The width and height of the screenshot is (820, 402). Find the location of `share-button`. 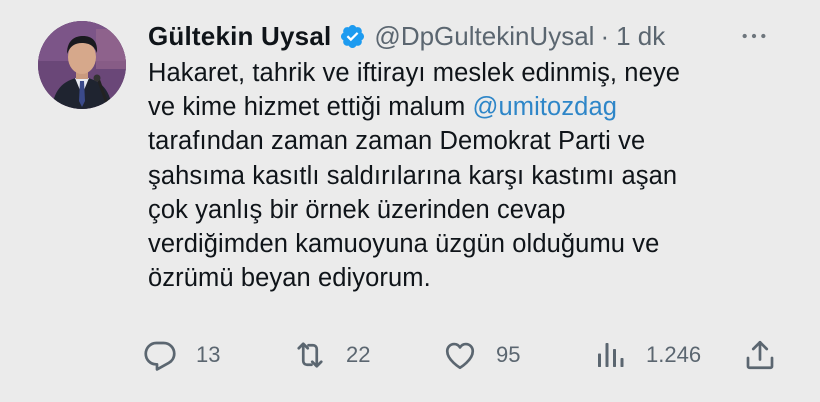

share-button is located at coordinates (760, 355).